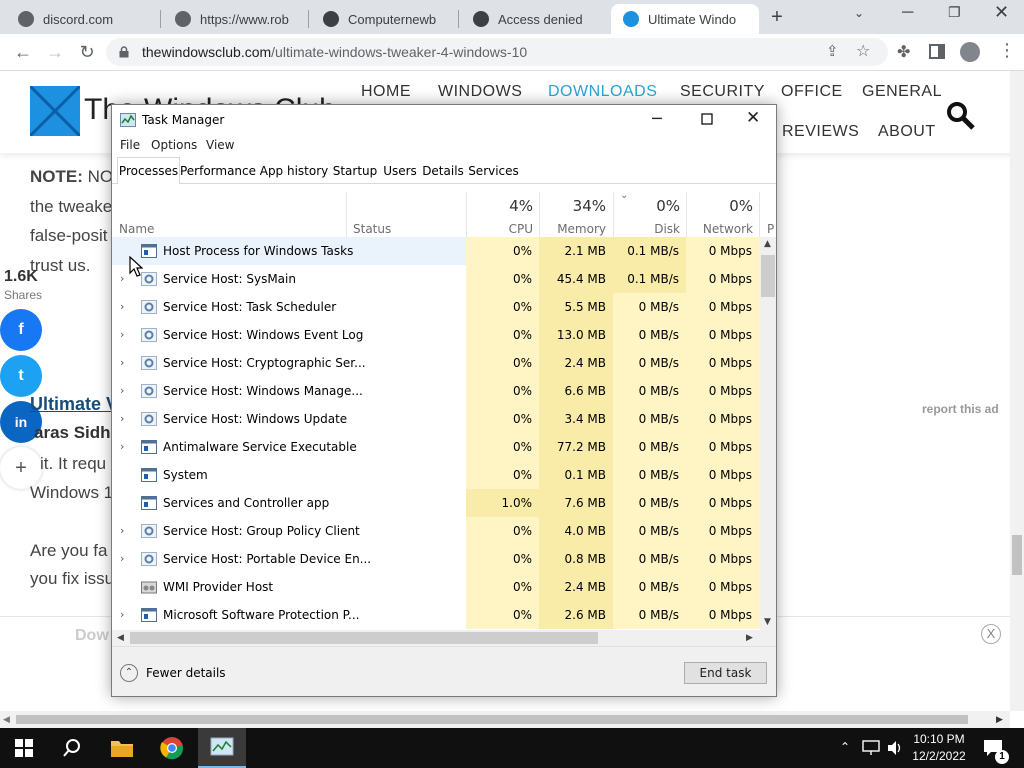 The width and height of the screenshot is (1024, 768). What do you see at coordinates (82, 19) in the screenshot?
I see `browser-tab: discord.com` at bounding box center [82, 19].